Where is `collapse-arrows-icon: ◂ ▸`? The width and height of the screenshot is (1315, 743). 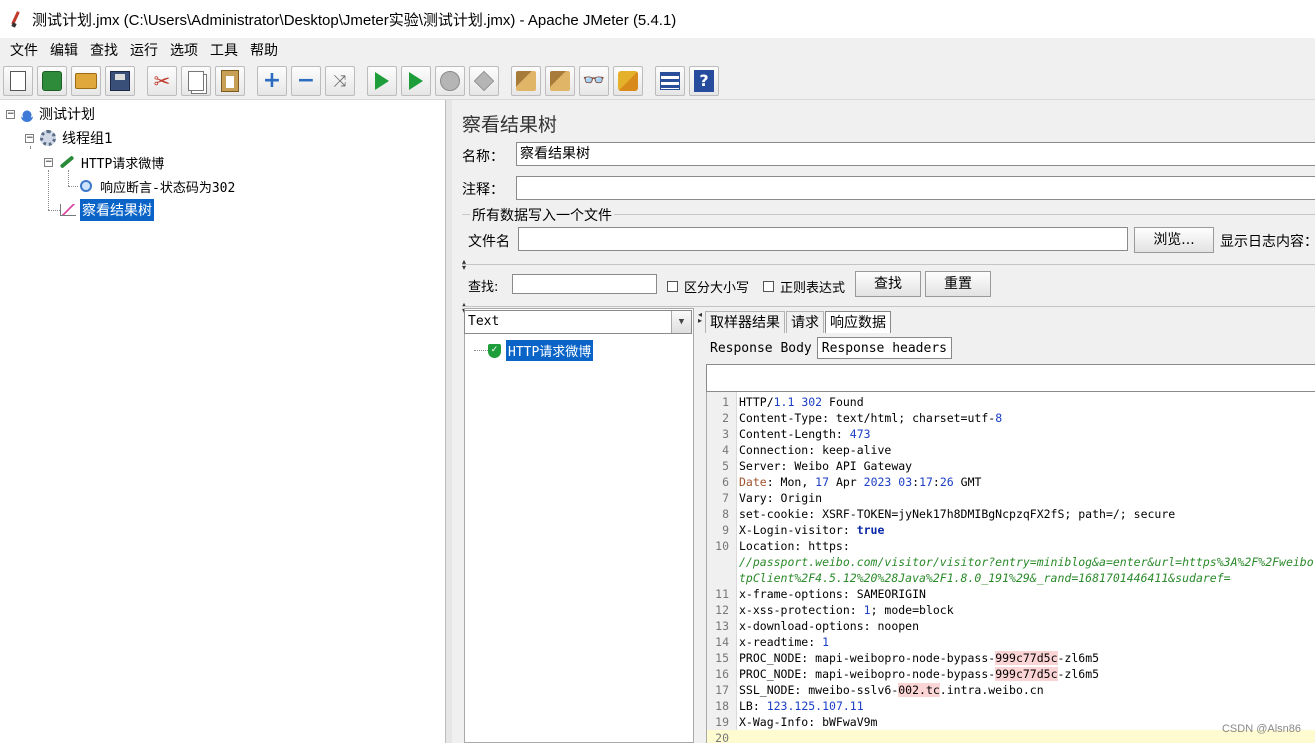 collapse-arrows-icon: ◂ ▸ is located at coordinates (700, 318).